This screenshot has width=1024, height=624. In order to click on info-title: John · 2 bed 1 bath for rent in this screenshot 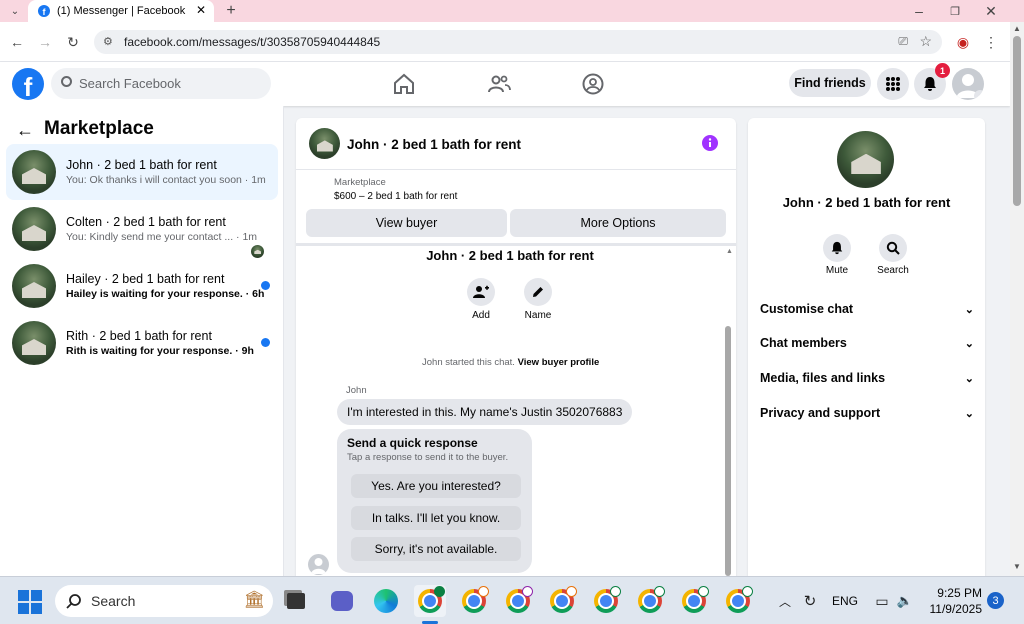, I will do `click(866, 202)`.